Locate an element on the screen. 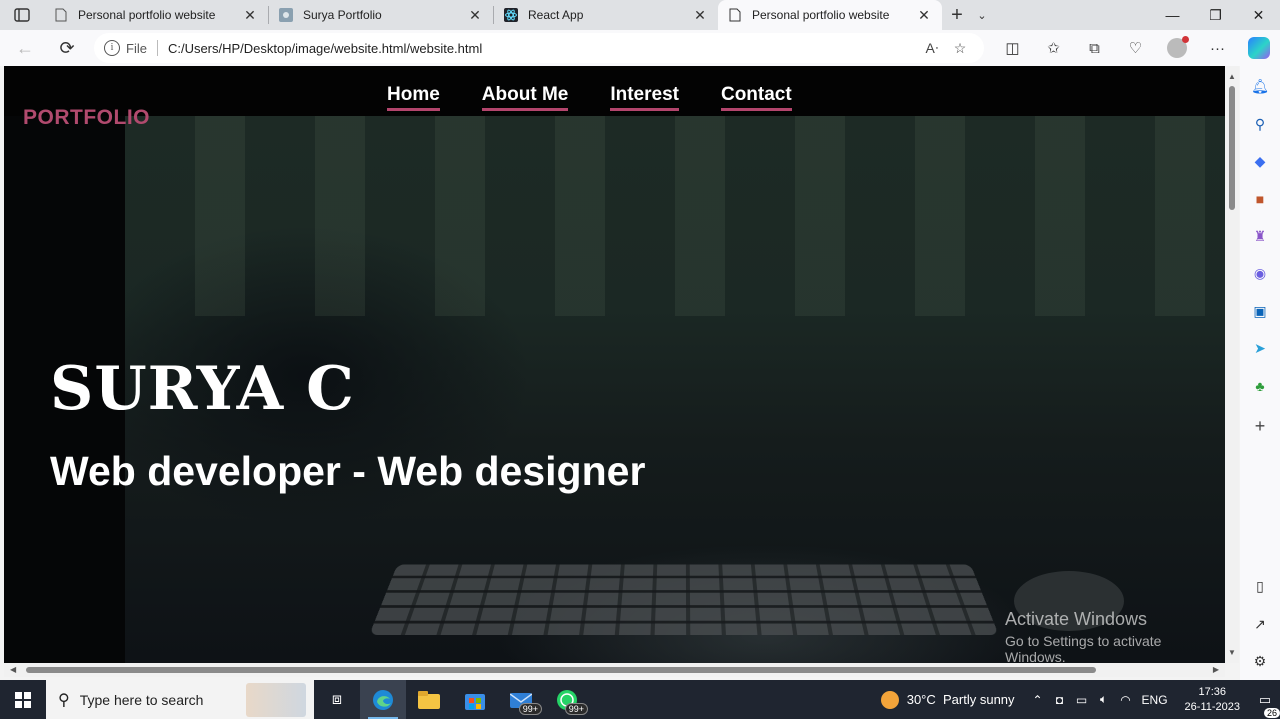 This screenshot has height=719, width=1280. hero-name: SURYA C is located at coordinates (202, 389).